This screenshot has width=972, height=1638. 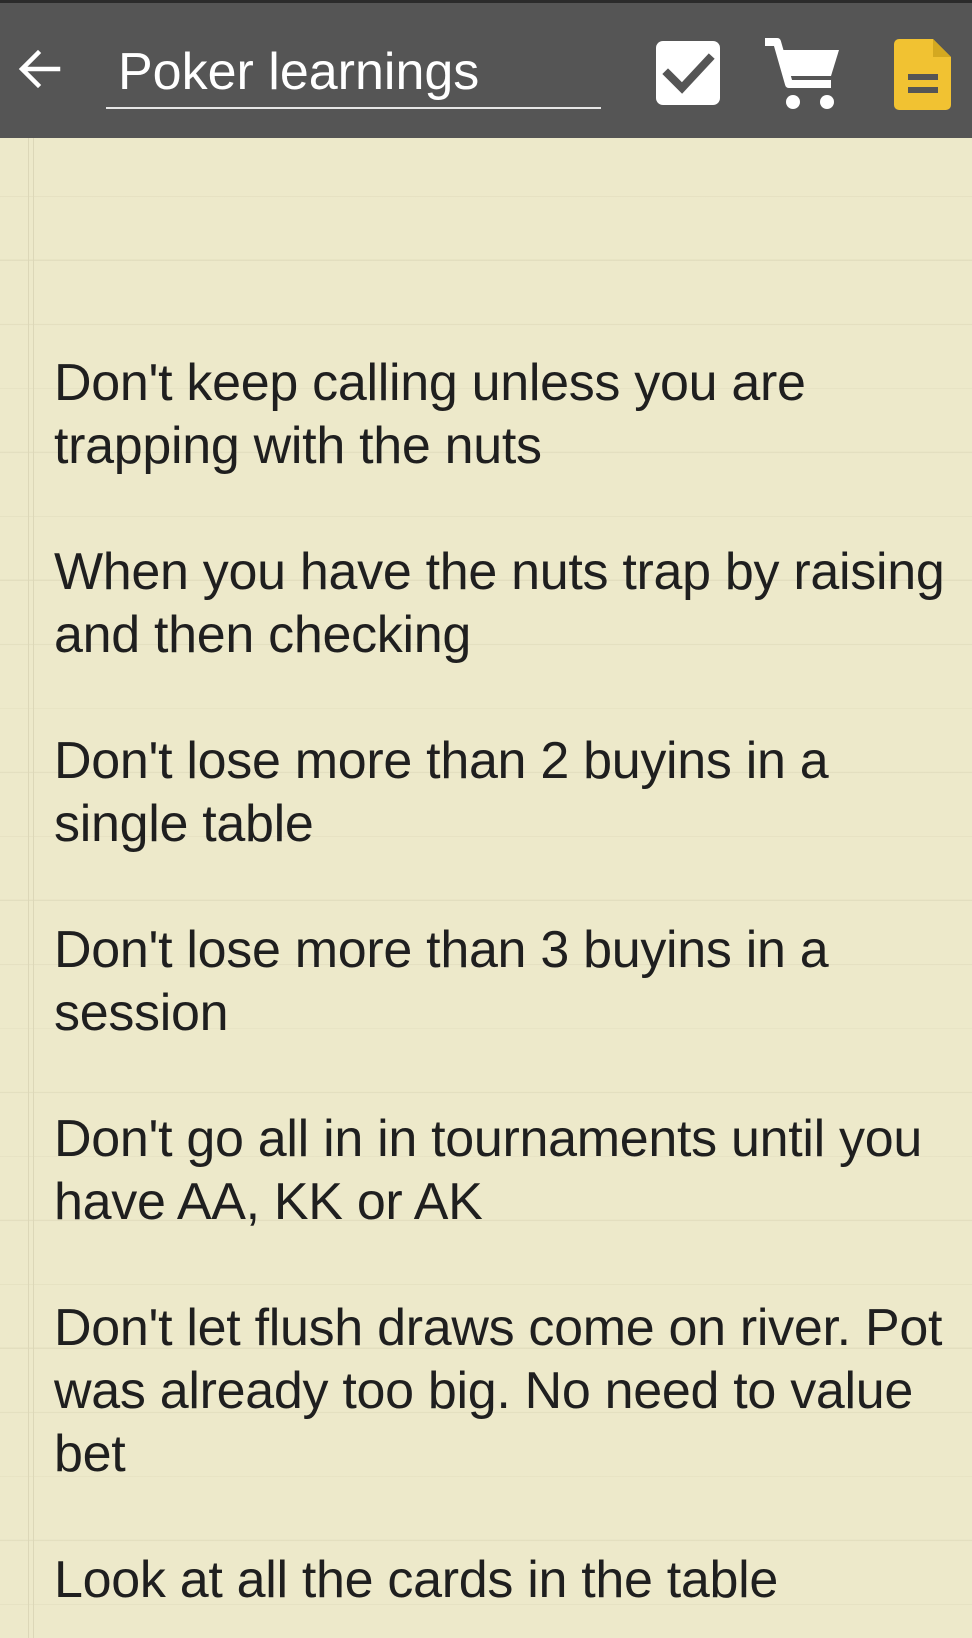 I want to click on note-line: Look at all the cards in the table, so click(x=509, y=1580).